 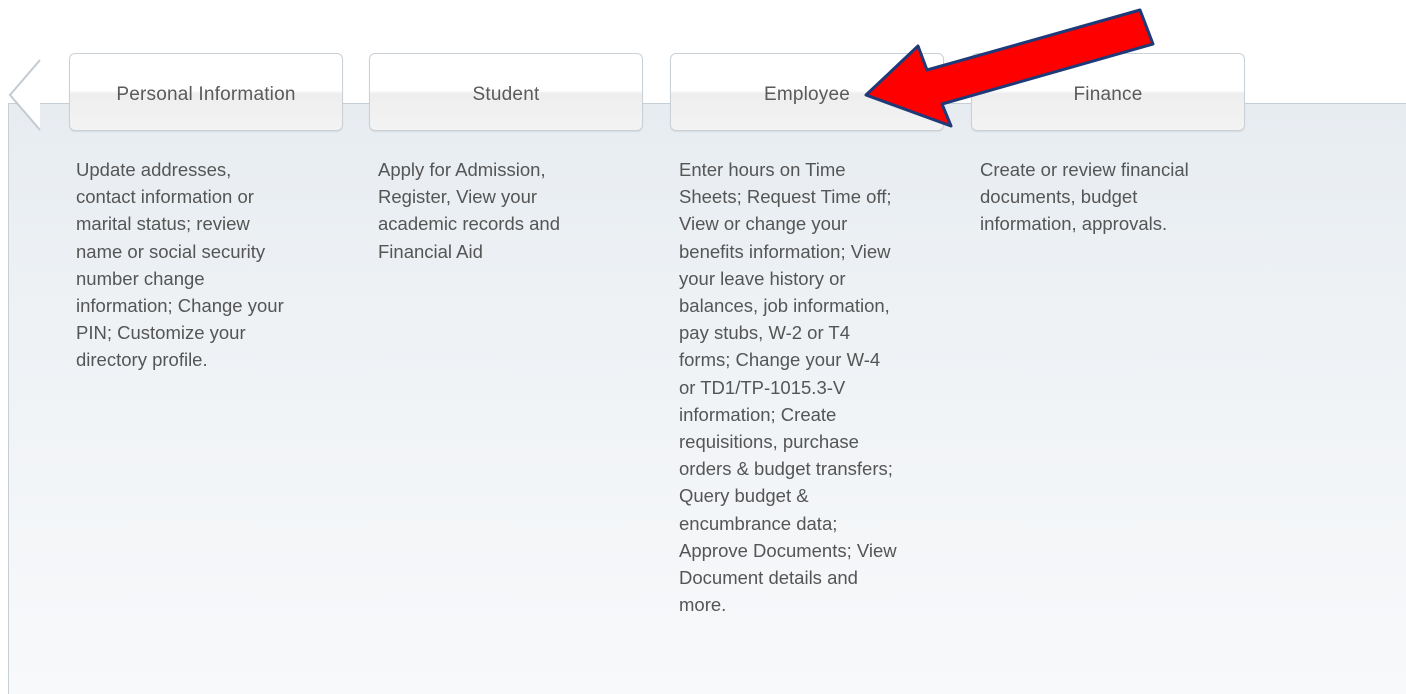 I want to click on tab-label: Employee, so click(x=807, y=94).